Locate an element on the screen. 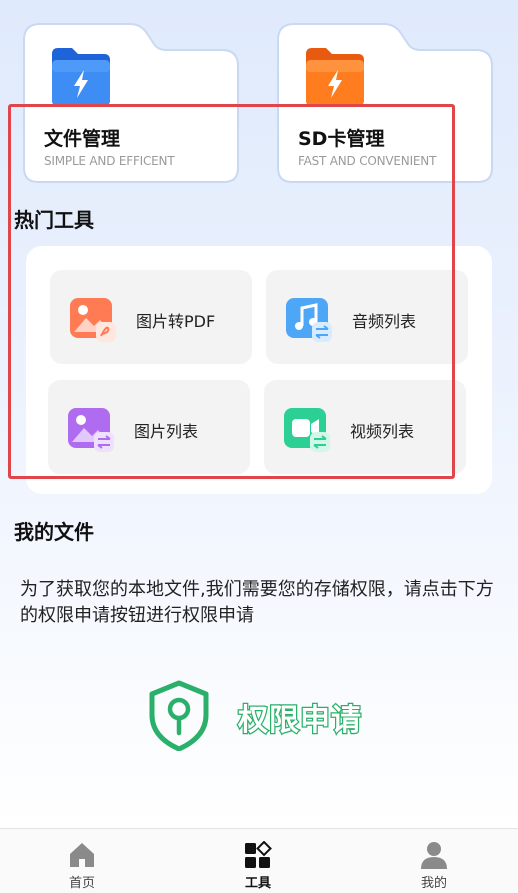  tool-audio-list: 音频列表 is located at coordinates (367, 317).